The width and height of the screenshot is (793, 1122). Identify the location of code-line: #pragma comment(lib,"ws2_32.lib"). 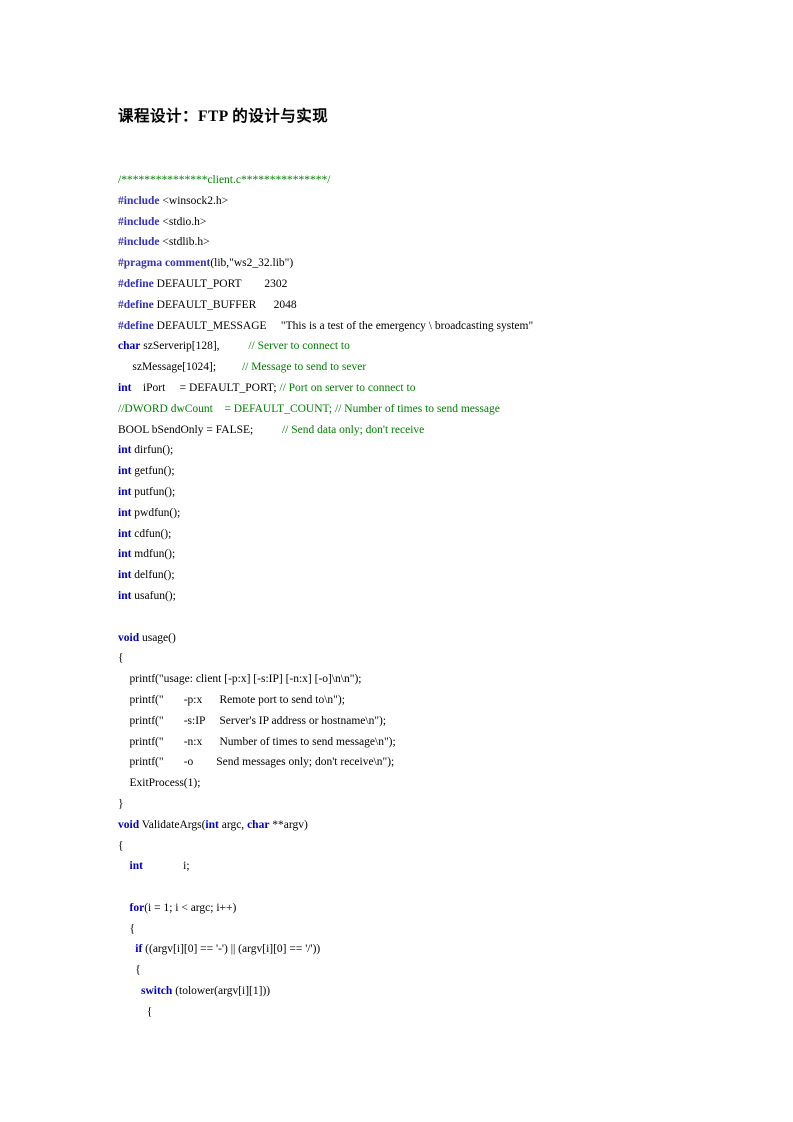
(428, 263).